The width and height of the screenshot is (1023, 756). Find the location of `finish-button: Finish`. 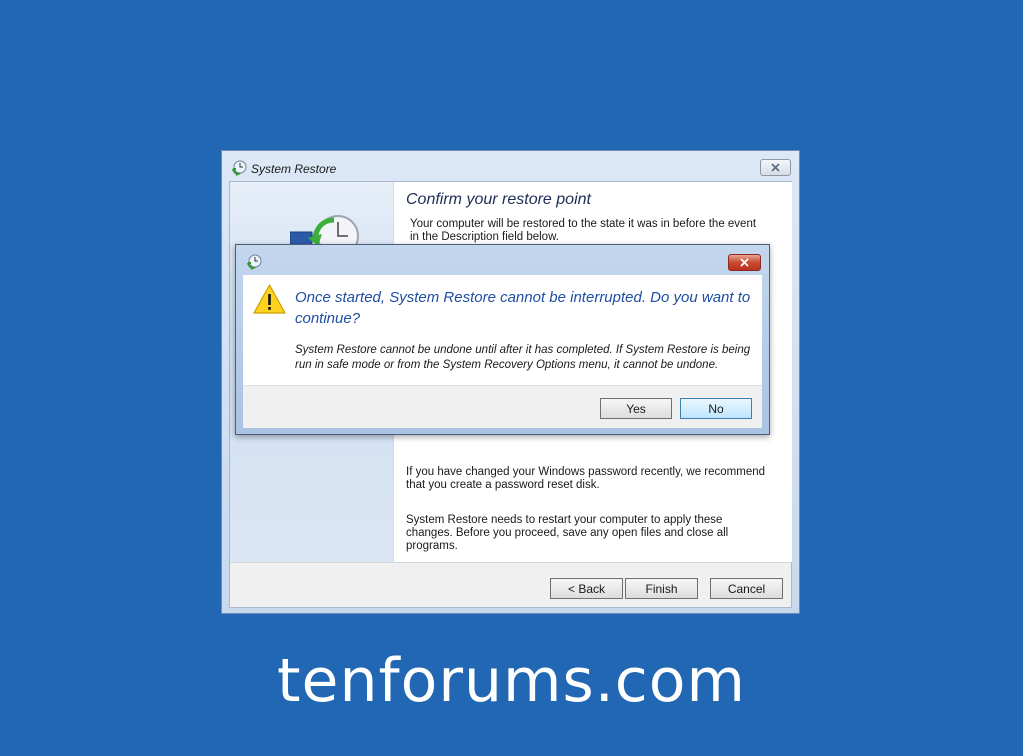

finish-button: Finish is located at coordinates (661, 588).